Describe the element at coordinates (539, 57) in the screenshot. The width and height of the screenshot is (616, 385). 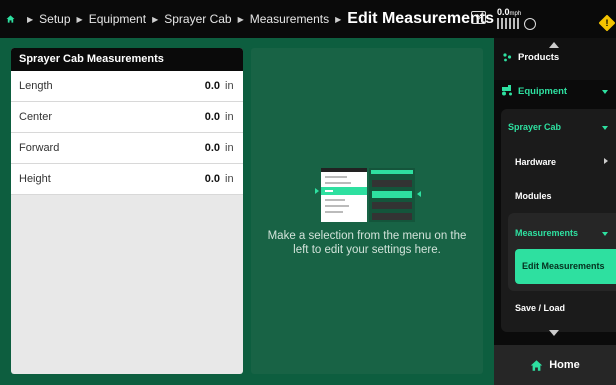
I see `nav-products-label: Products` at that location.